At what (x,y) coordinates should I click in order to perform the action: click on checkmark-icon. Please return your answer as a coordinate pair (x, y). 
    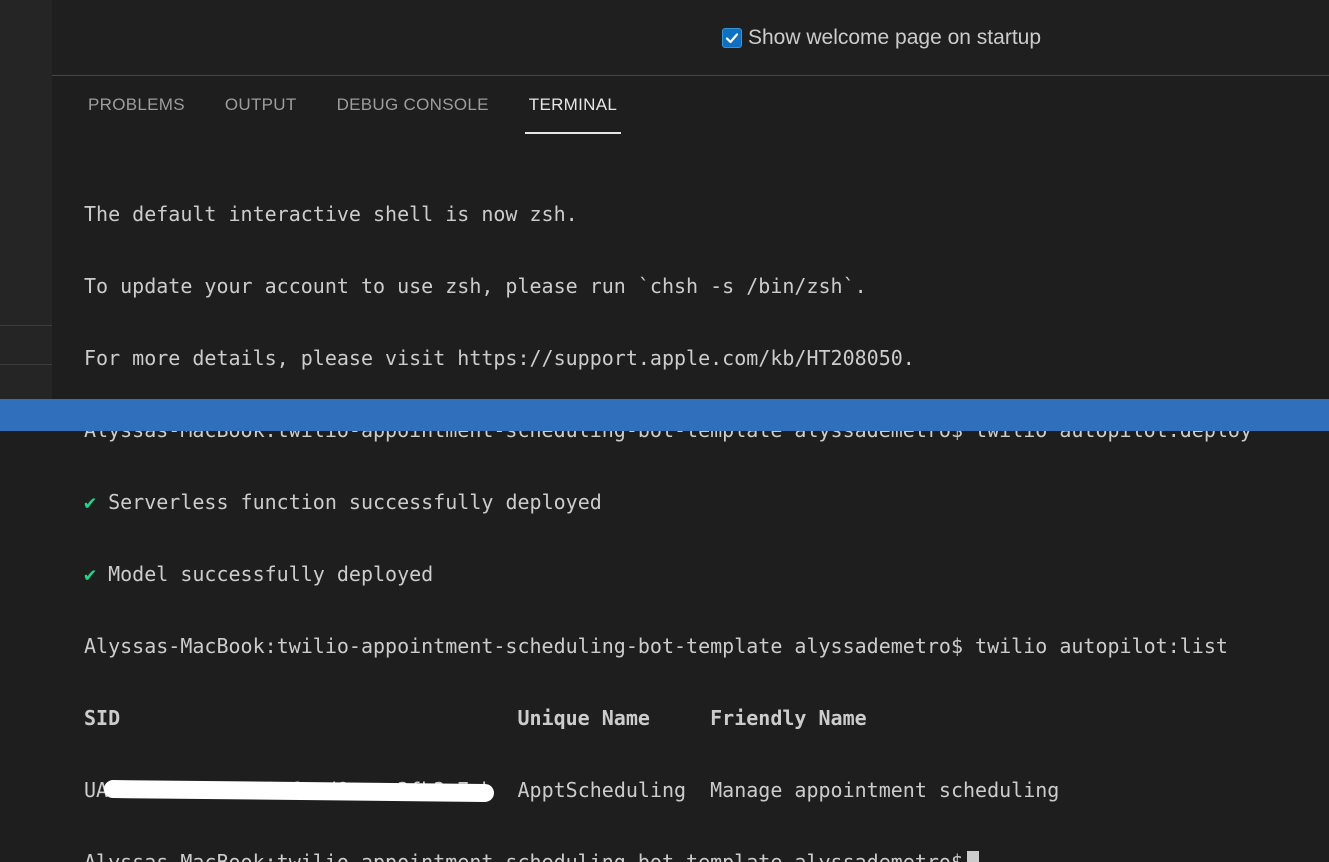
    Looking at the image, I should click on (732, 38).